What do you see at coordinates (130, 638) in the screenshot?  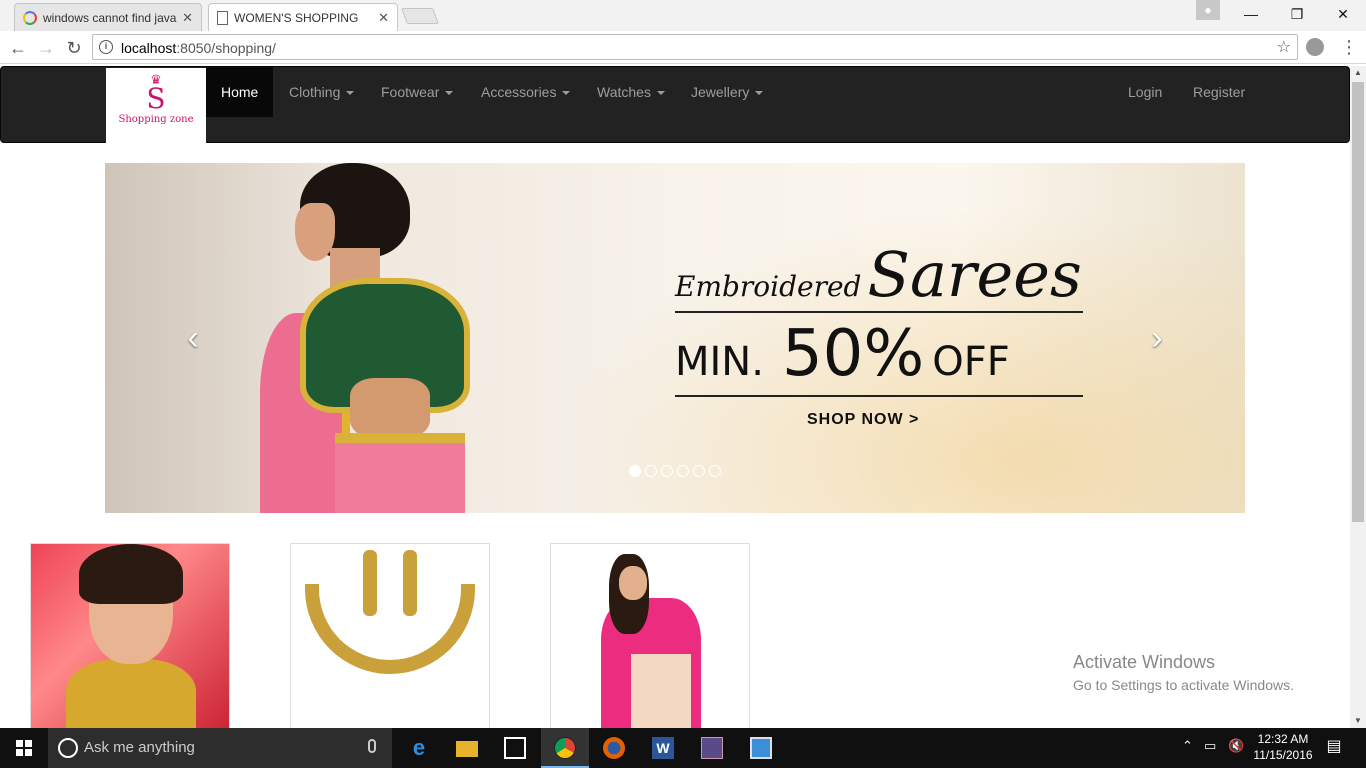 I see `product-thumb-bridal` at bounding box center [130, 638].